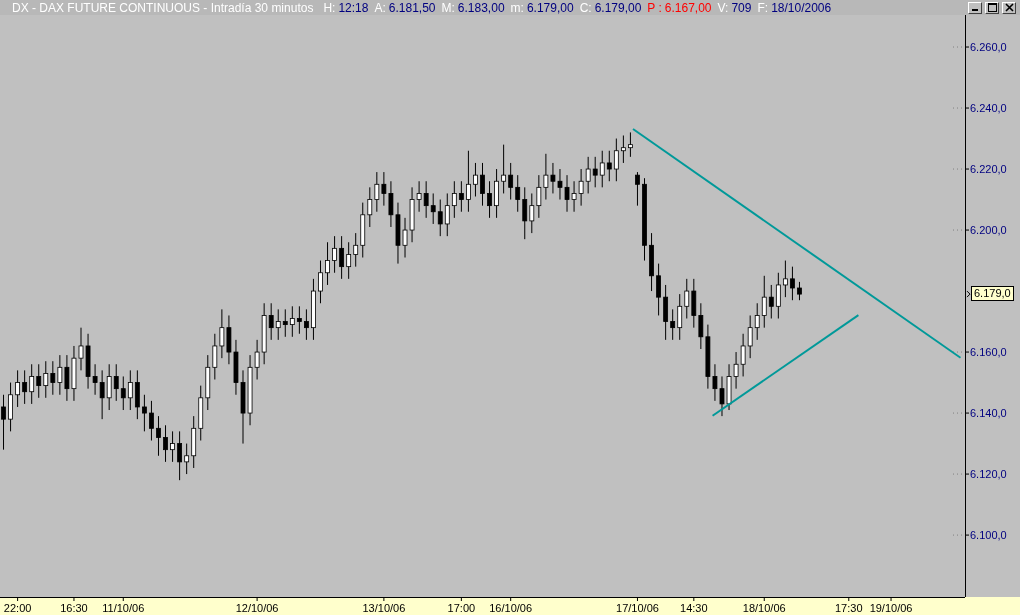 Image resolution: width=1020 pixels, height=615 pixels. Describe the element at coordinates (741, 7) in the screenshot. I see `quote-value: 709` at that location.